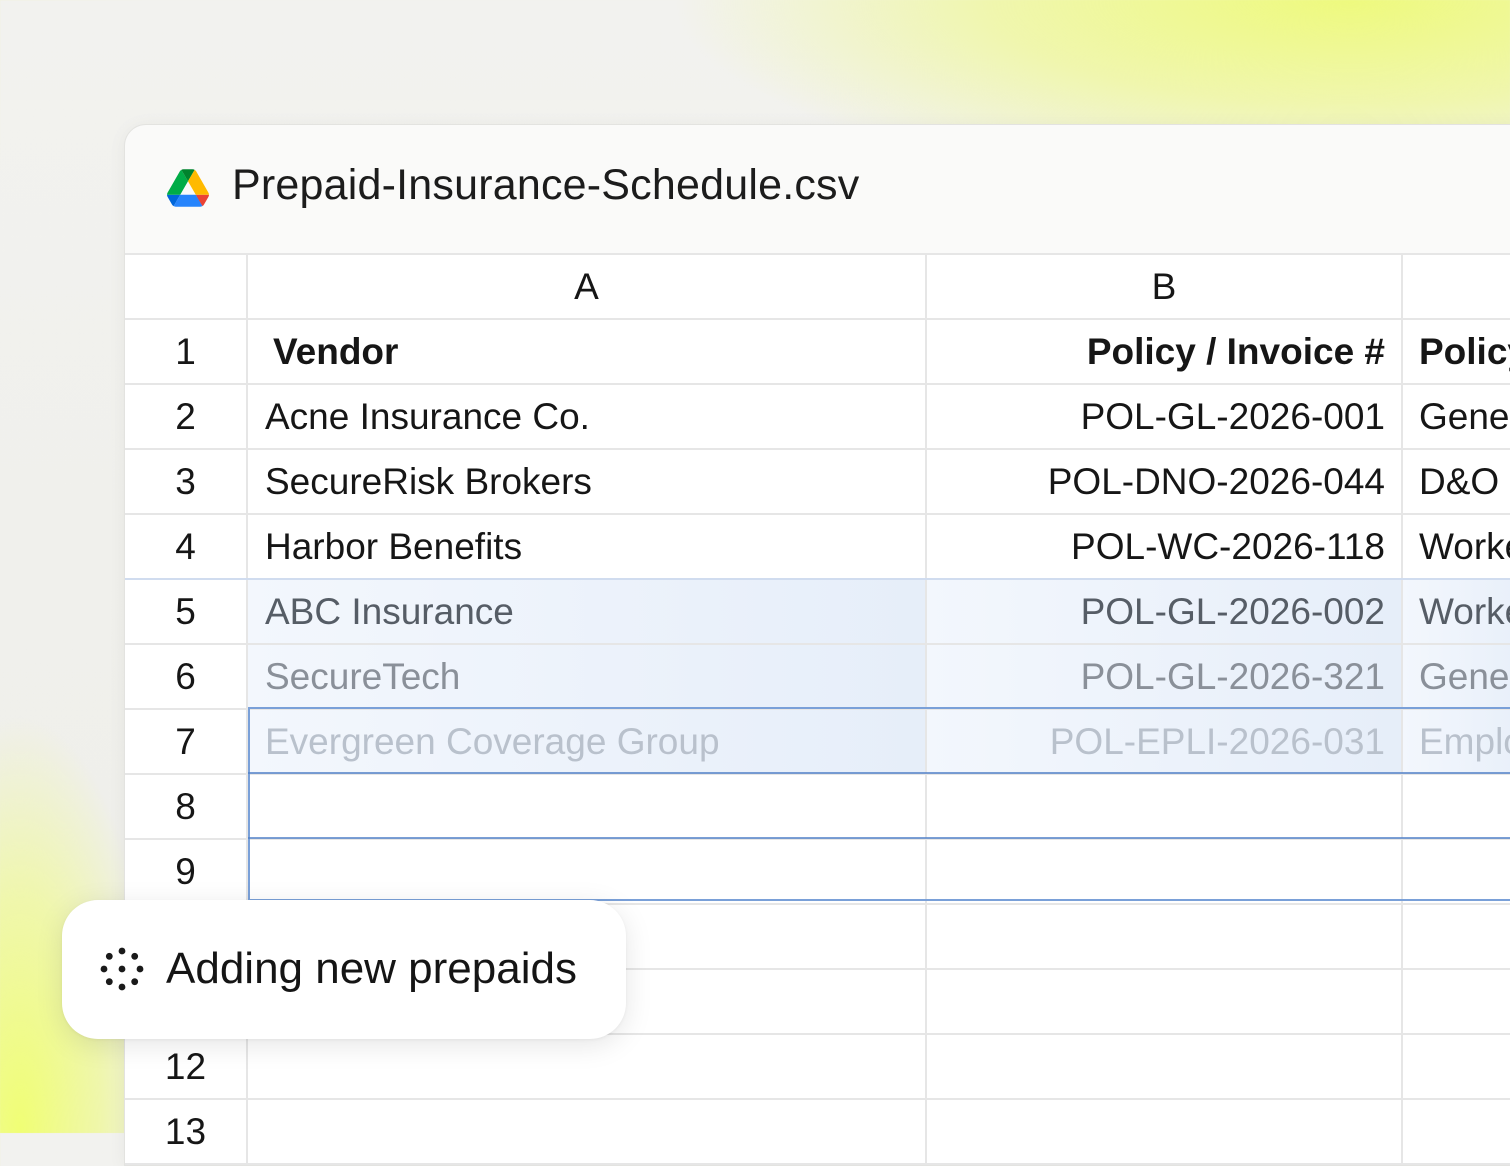  What do you see at coordinates (1165, 351) in the screenshot?
I see `cell-b1: Policy / Invoice #` at bounding box center [1165, 351].